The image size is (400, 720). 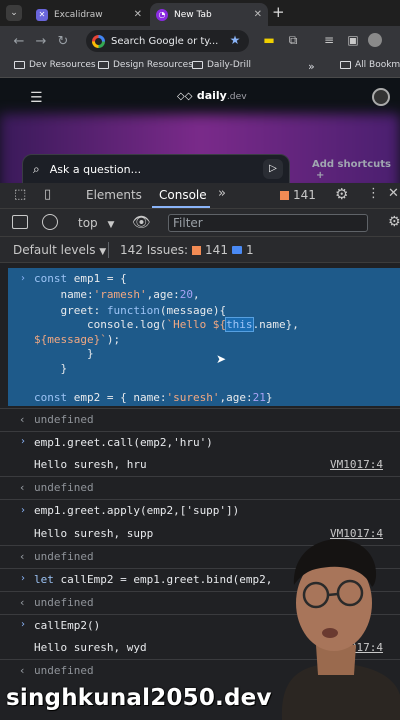 What do you see at coordinates (63, 41) in the screenshot?
I see `reload-icon: ↻` at bounding box center [63, 41].